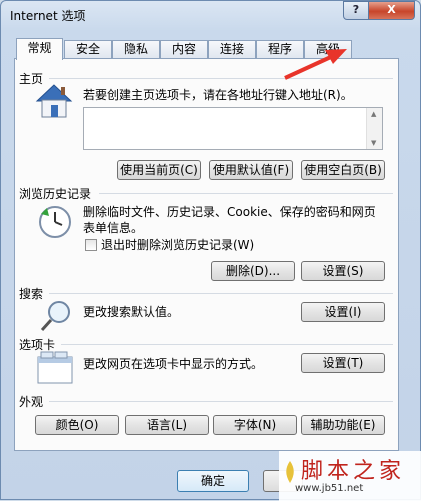  I want to click on help-button: ?, so click(356, 10).